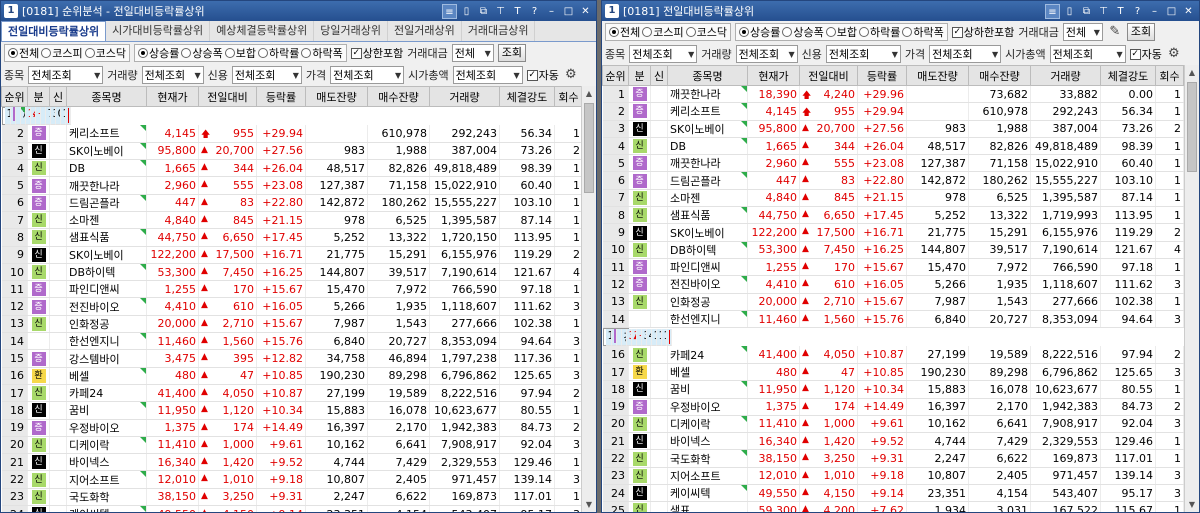  I want to click on kind-rise-rate-radio: 상승률, so click(158, 53).